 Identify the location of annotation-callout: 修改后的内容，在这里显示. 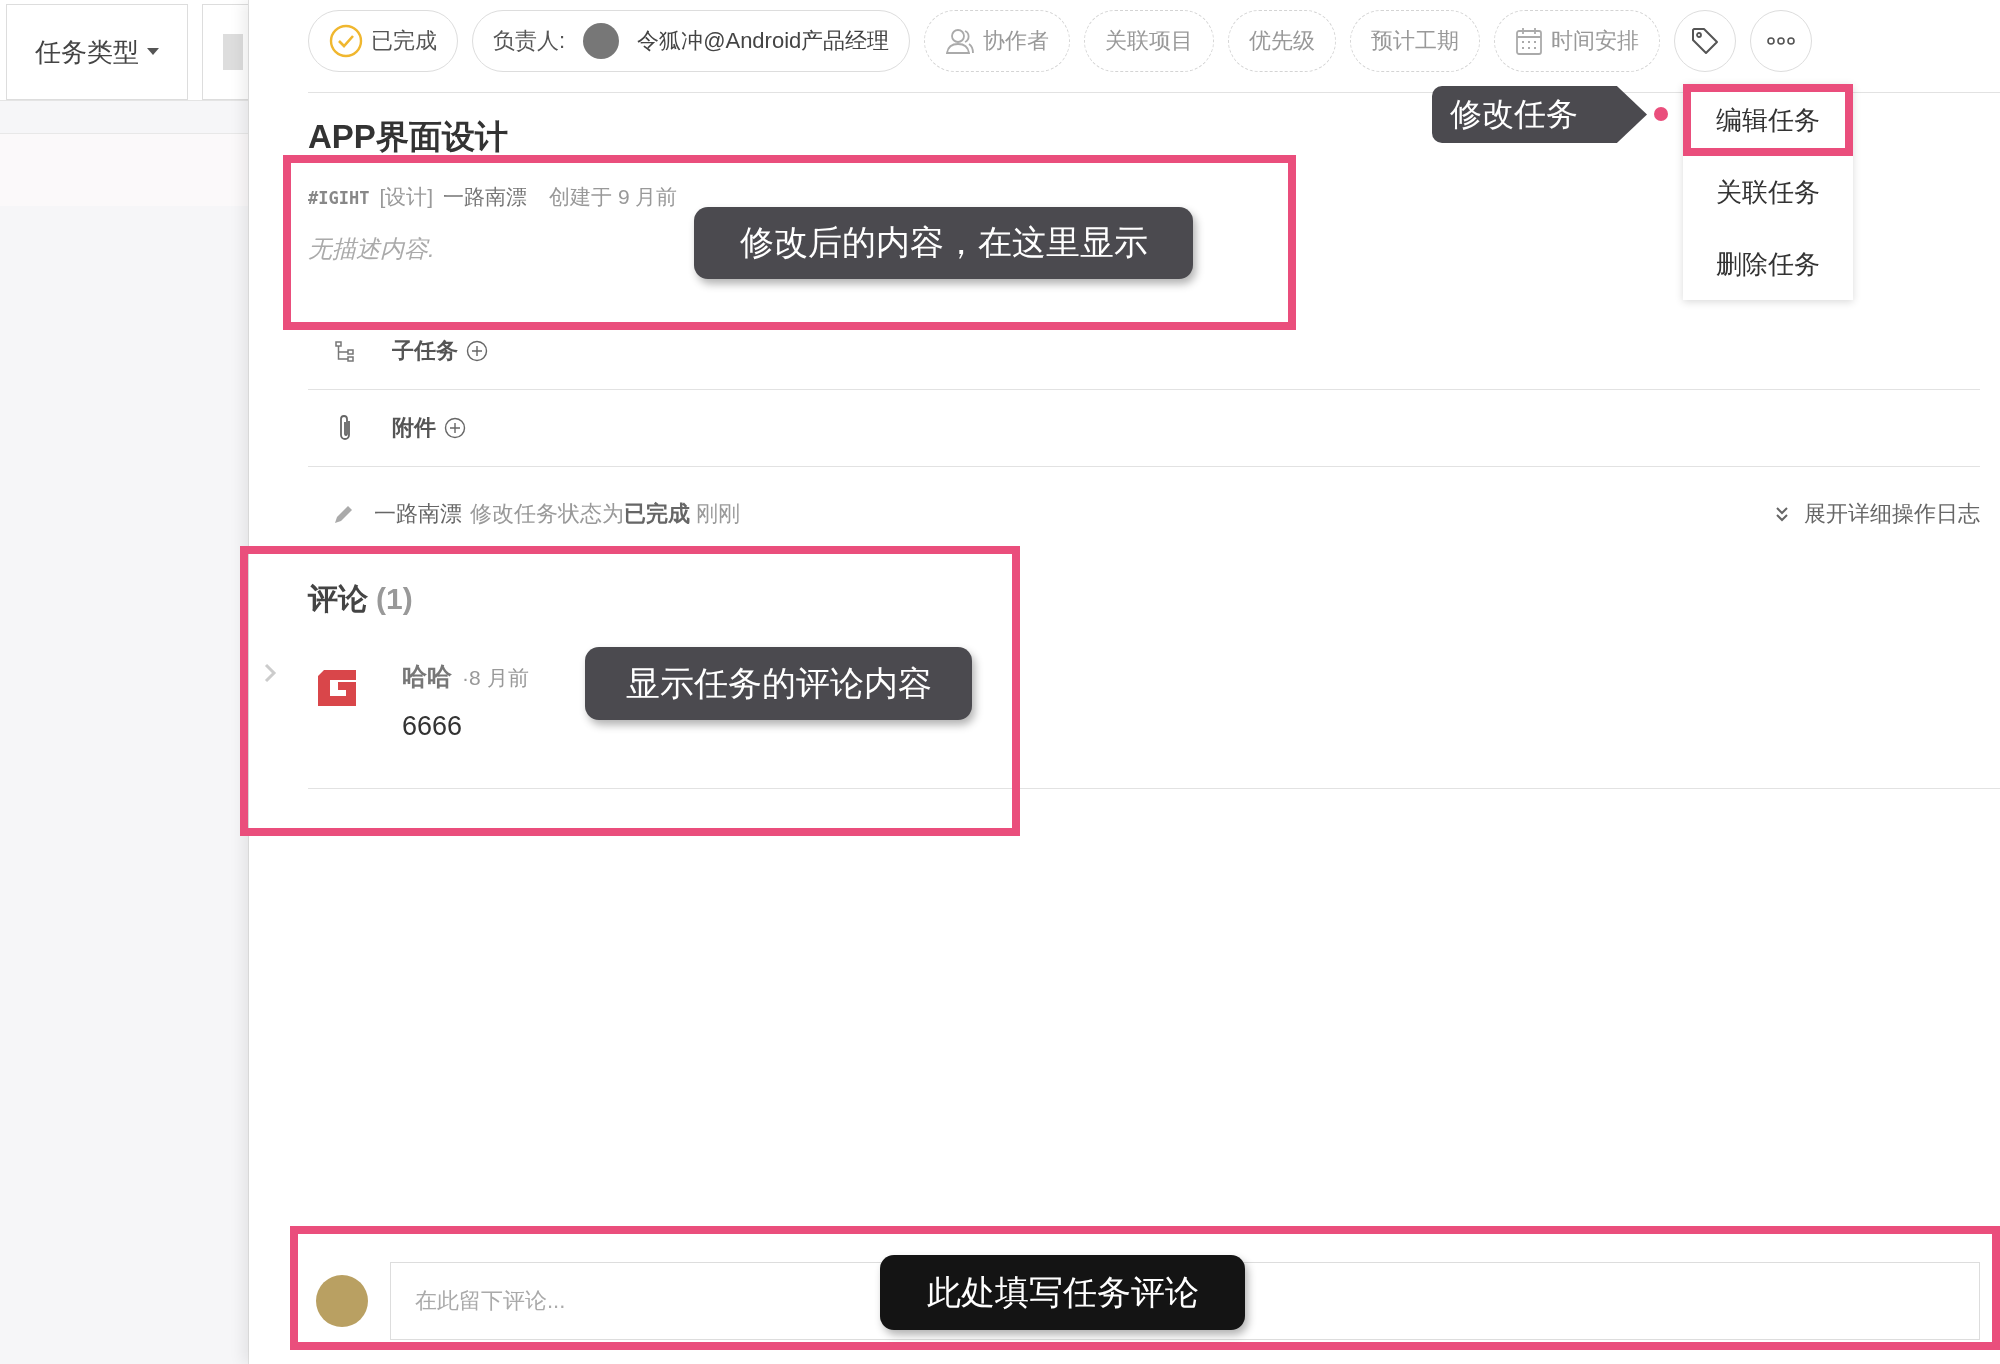
(943, 243).